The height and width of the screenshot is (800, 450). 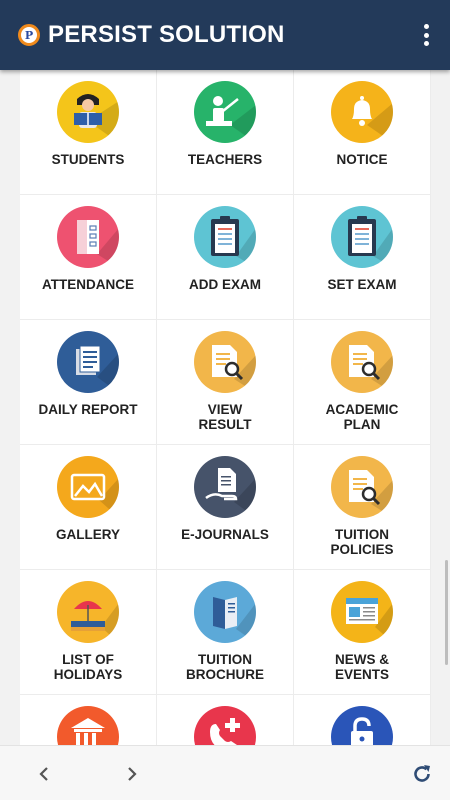 What do you see at coordinates (224, 284) in the screenshot?
I see `menu-tile-label: ADD EXAM` at bounding box center [224, 284].